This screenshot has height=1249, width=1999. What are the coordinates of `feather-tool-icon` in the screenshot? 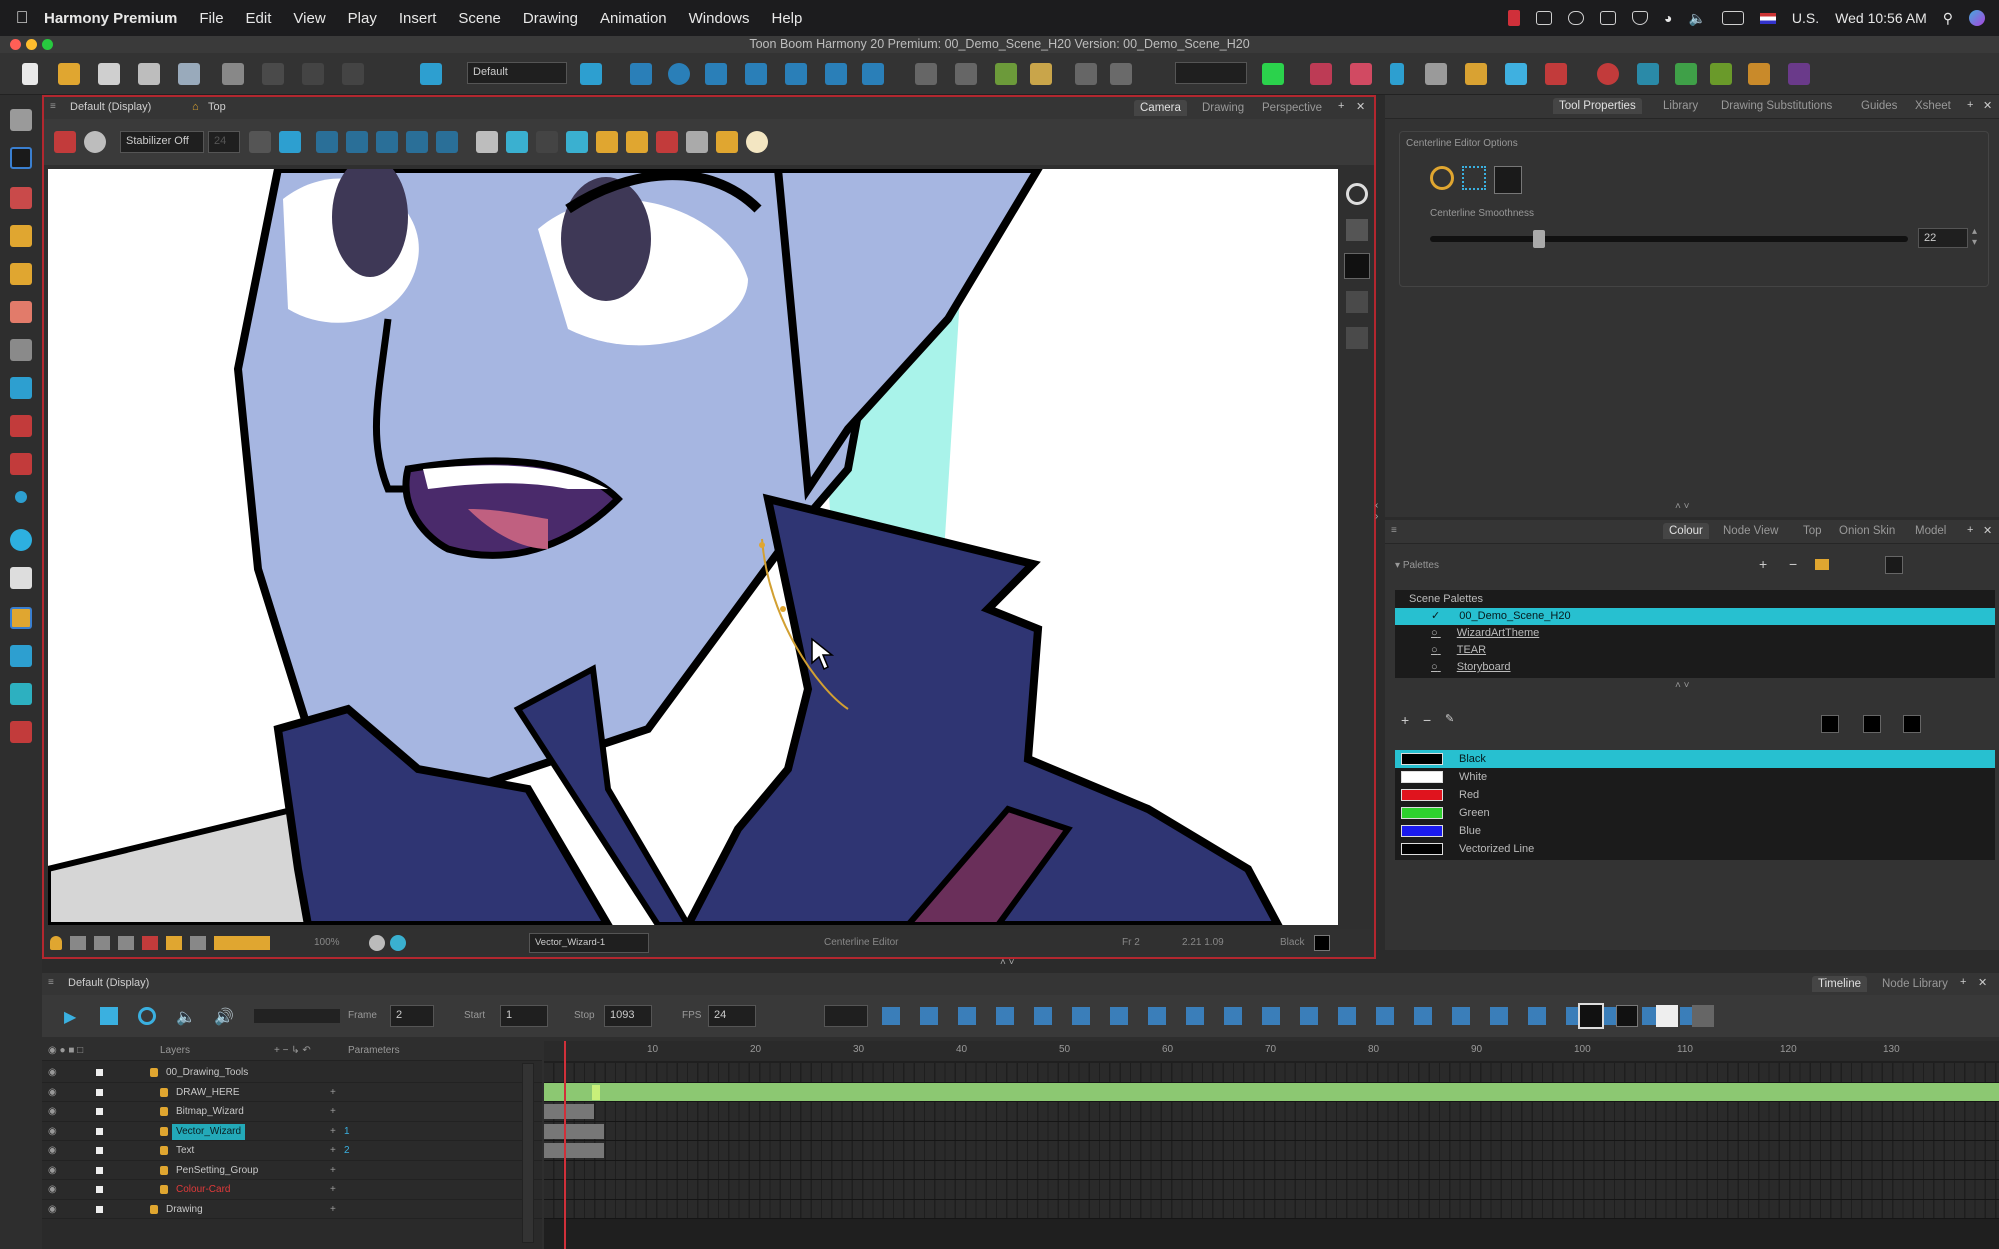 It's located at (21, 694).